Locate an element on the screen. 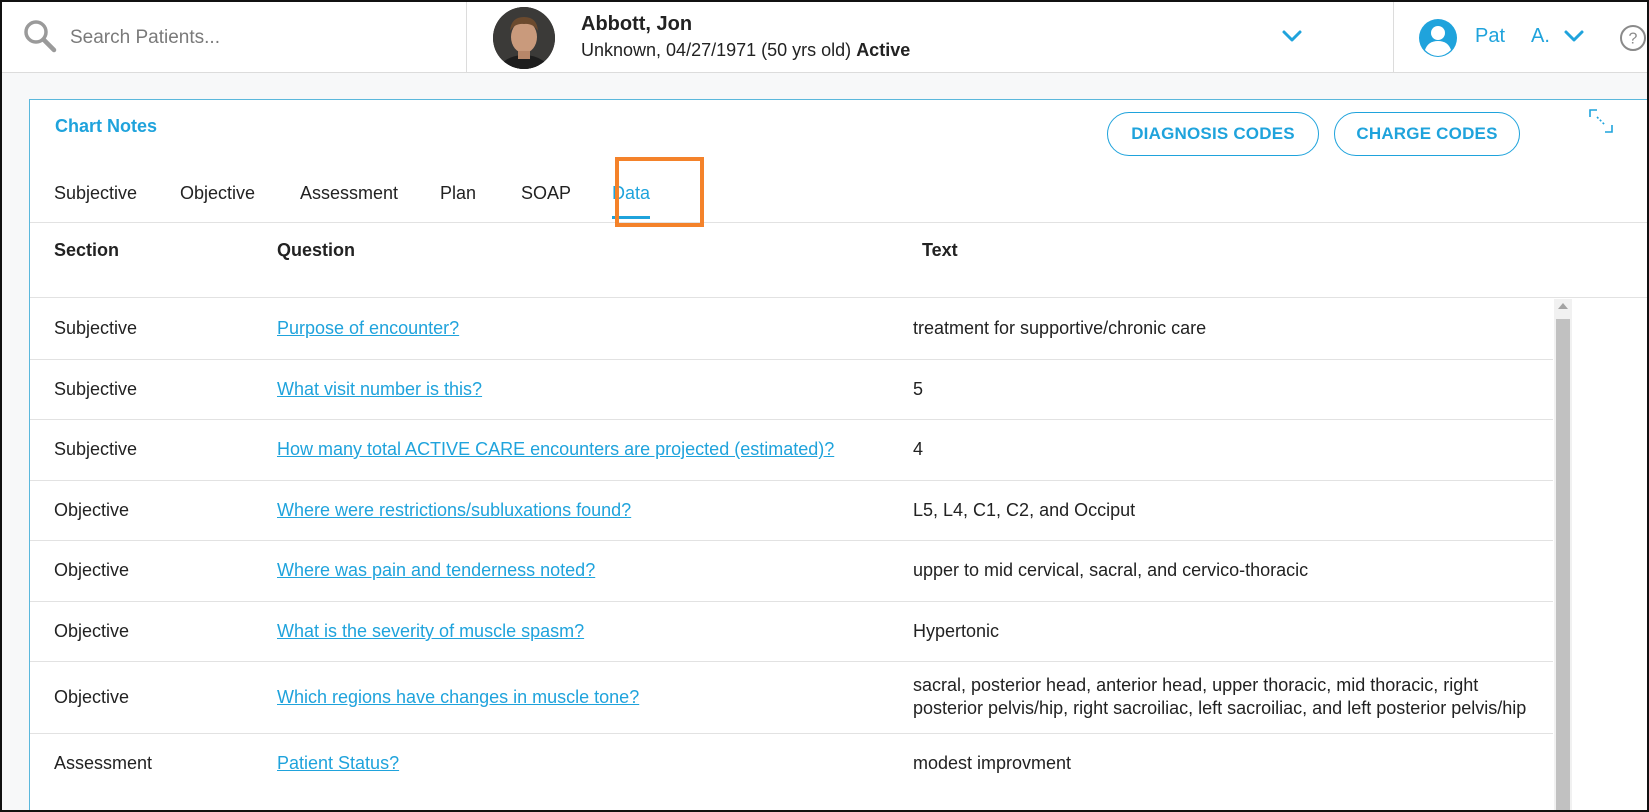 This screenshot has width=1649, height=812. question-link: What is the severity of muscle spasm? is located at coordinates (430, 631).